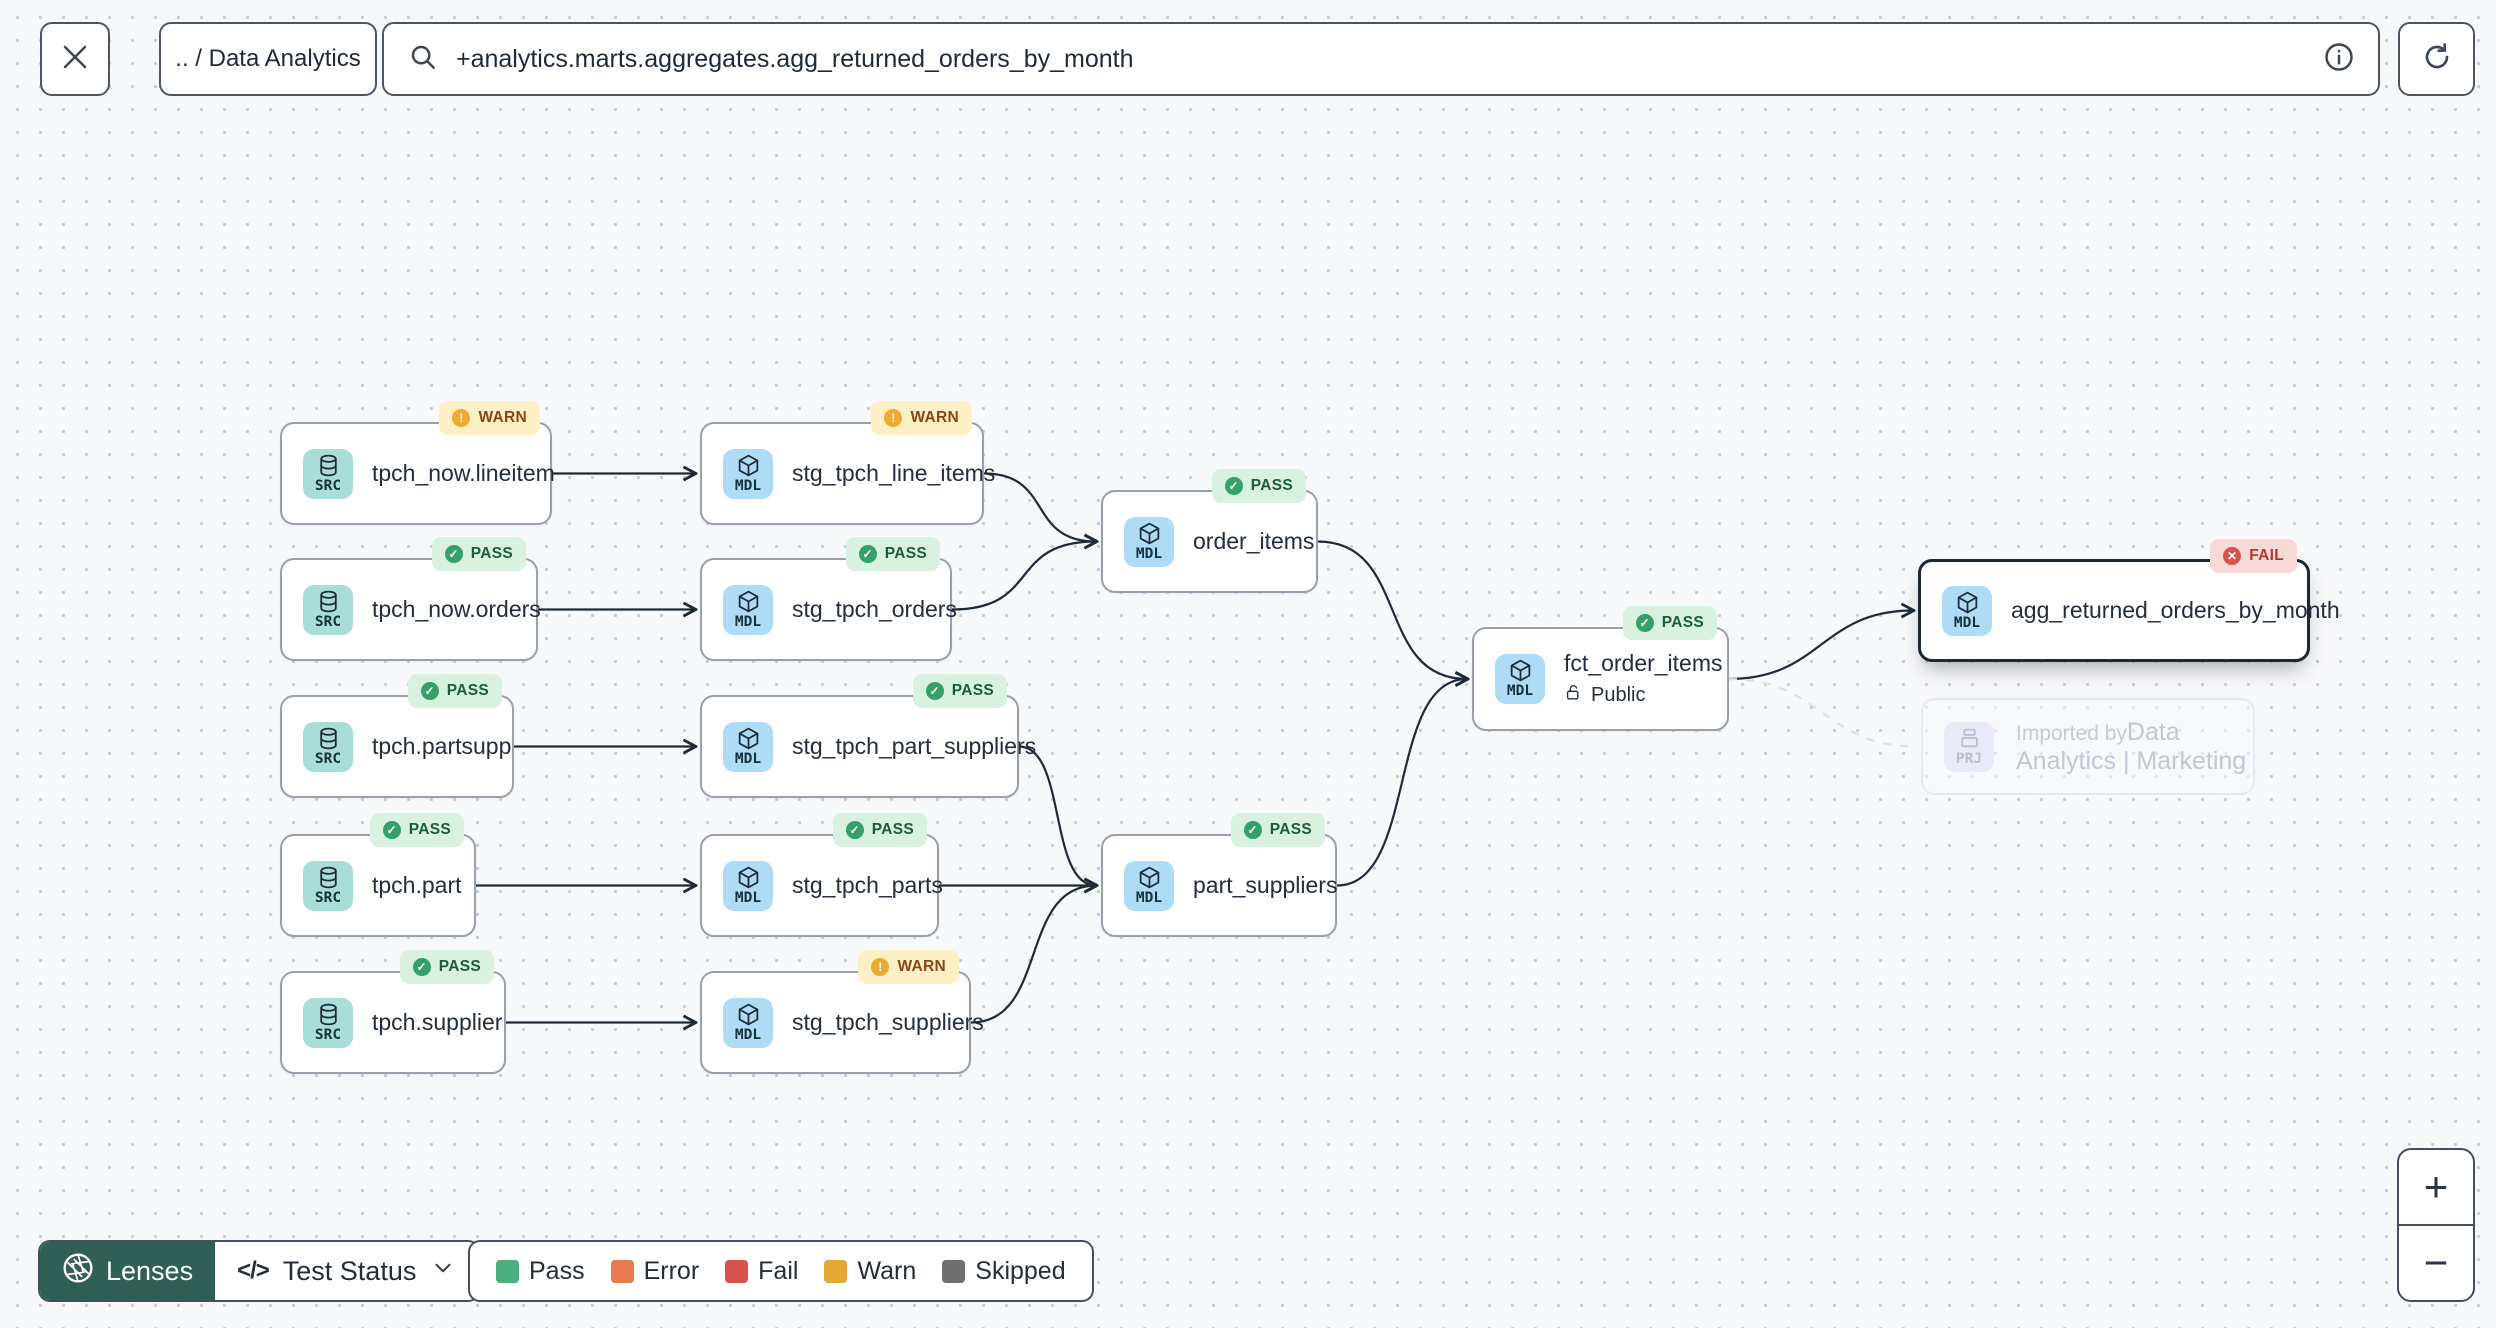 The width and height of the screenshot is (2496, 1328). What do you see at coordinates (349, 1270) in the screenshot?
I see `lens-selected-label: Test Status` at bounding box center [349, 1270].